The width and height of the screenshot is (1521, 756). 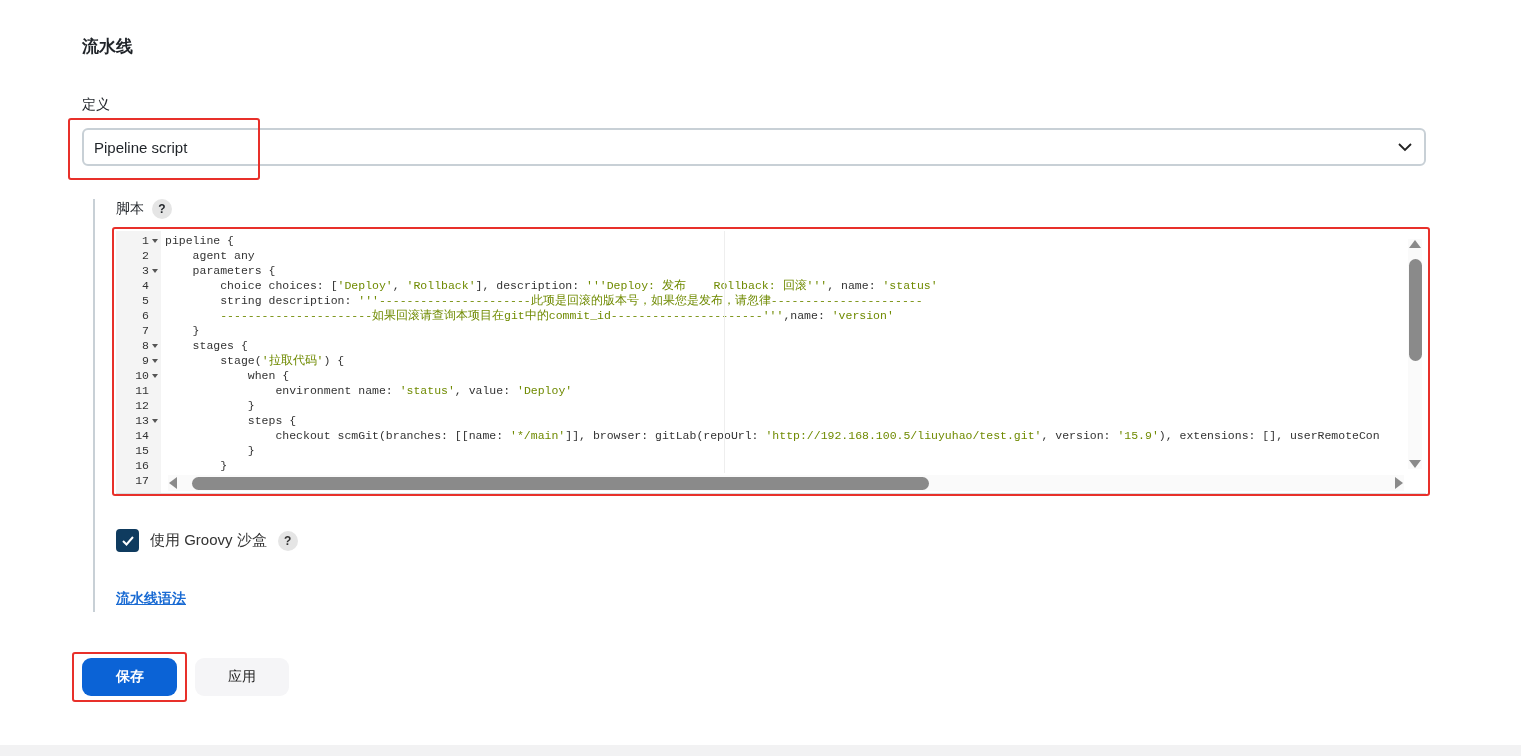 What do you see at coordinates (141, 435) in the screenshot?
I see `line-number: 14` at bounding box center [141, 435].